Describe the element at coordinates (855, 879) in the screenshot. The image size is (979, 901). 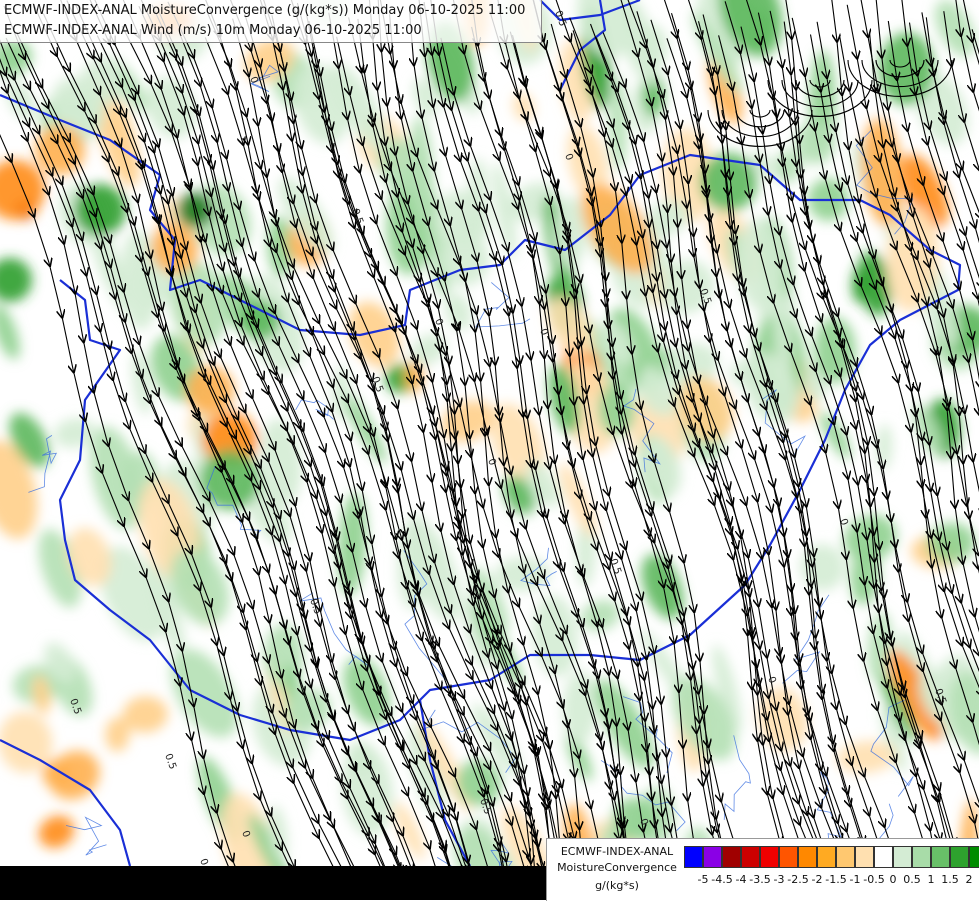
I see `legend-tick-label: -1` at that location.